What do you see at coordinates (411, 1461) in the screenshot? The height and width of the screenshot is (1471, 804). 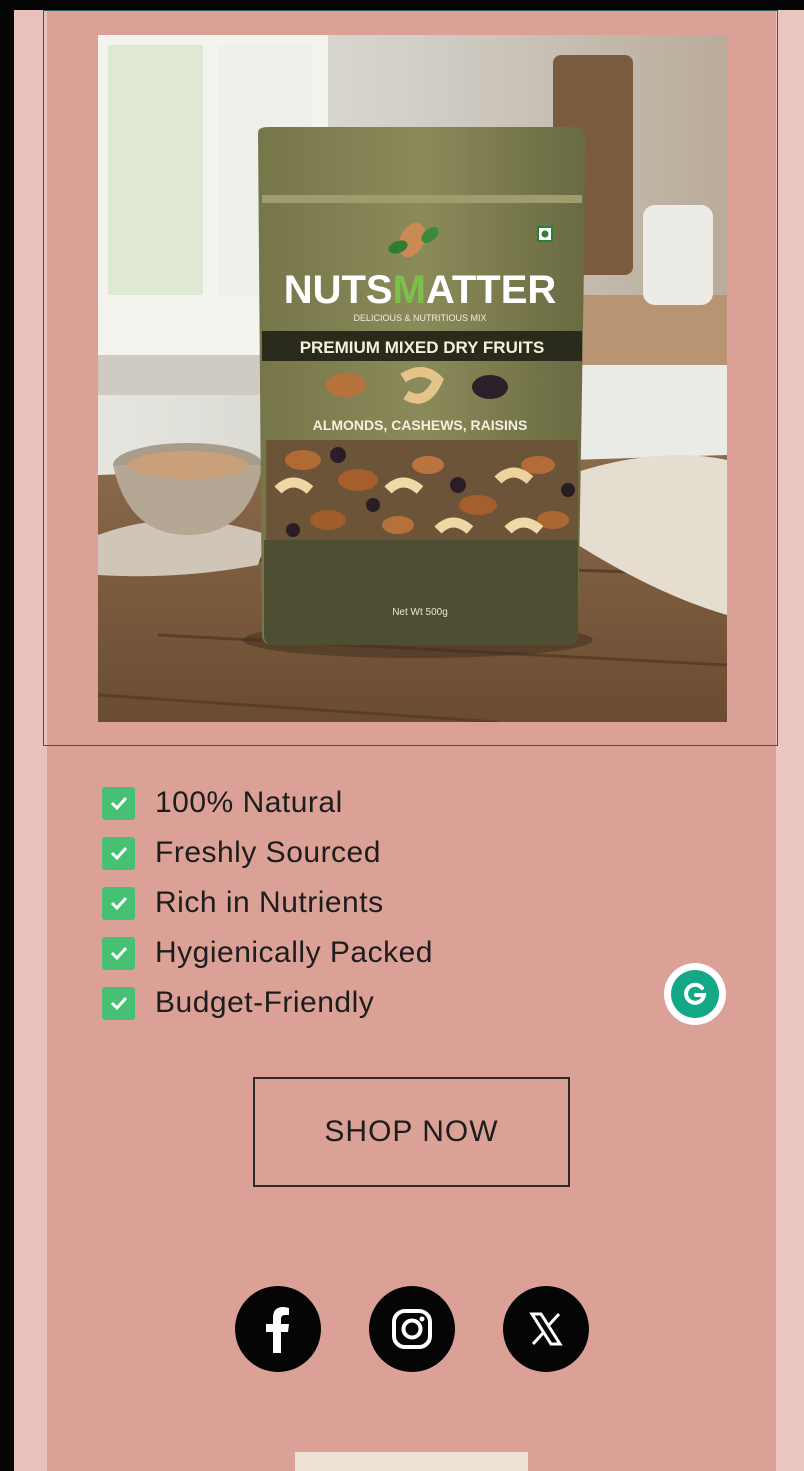 I see `bottom-partial-element` at bounding box center [411, 1461].